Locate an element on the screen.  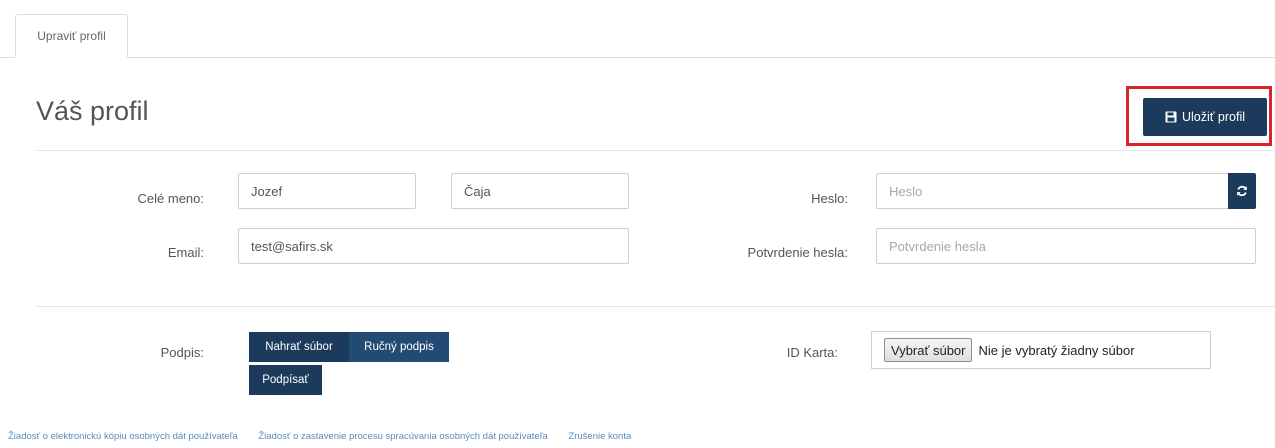
form-divider is located at coordinates (655, 306).